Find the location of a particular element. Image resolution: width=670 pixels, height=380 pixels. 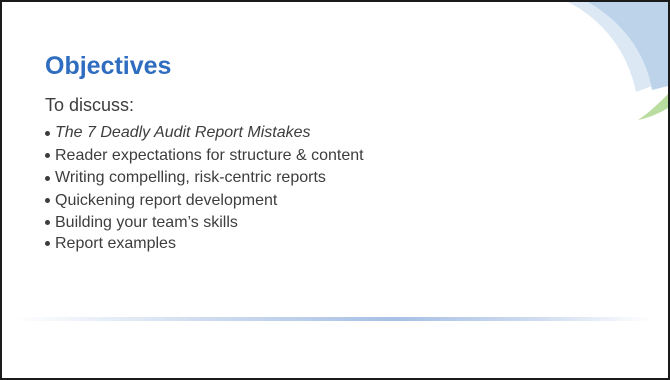

list-item-text: Report examples is located at coordinates (115, 243).